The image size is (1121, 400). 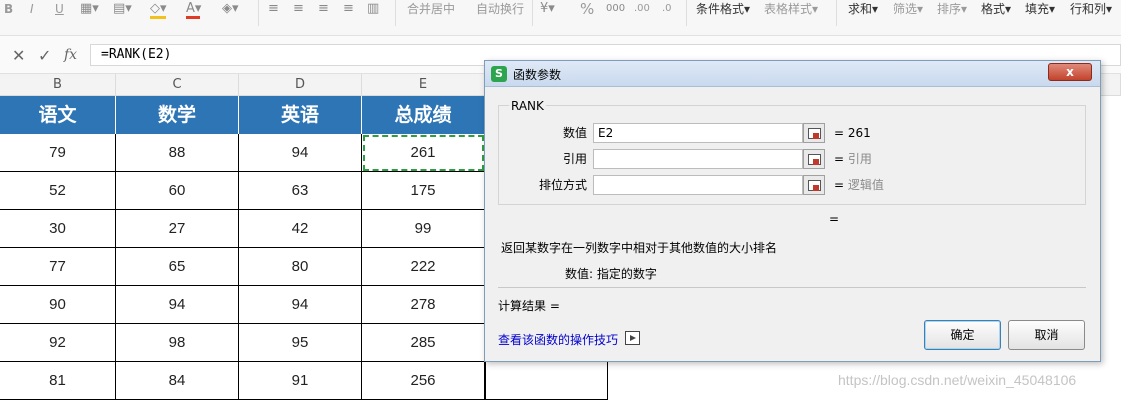 I want to click on calc-result: 计算结果 =, so click(x=529, y=306).